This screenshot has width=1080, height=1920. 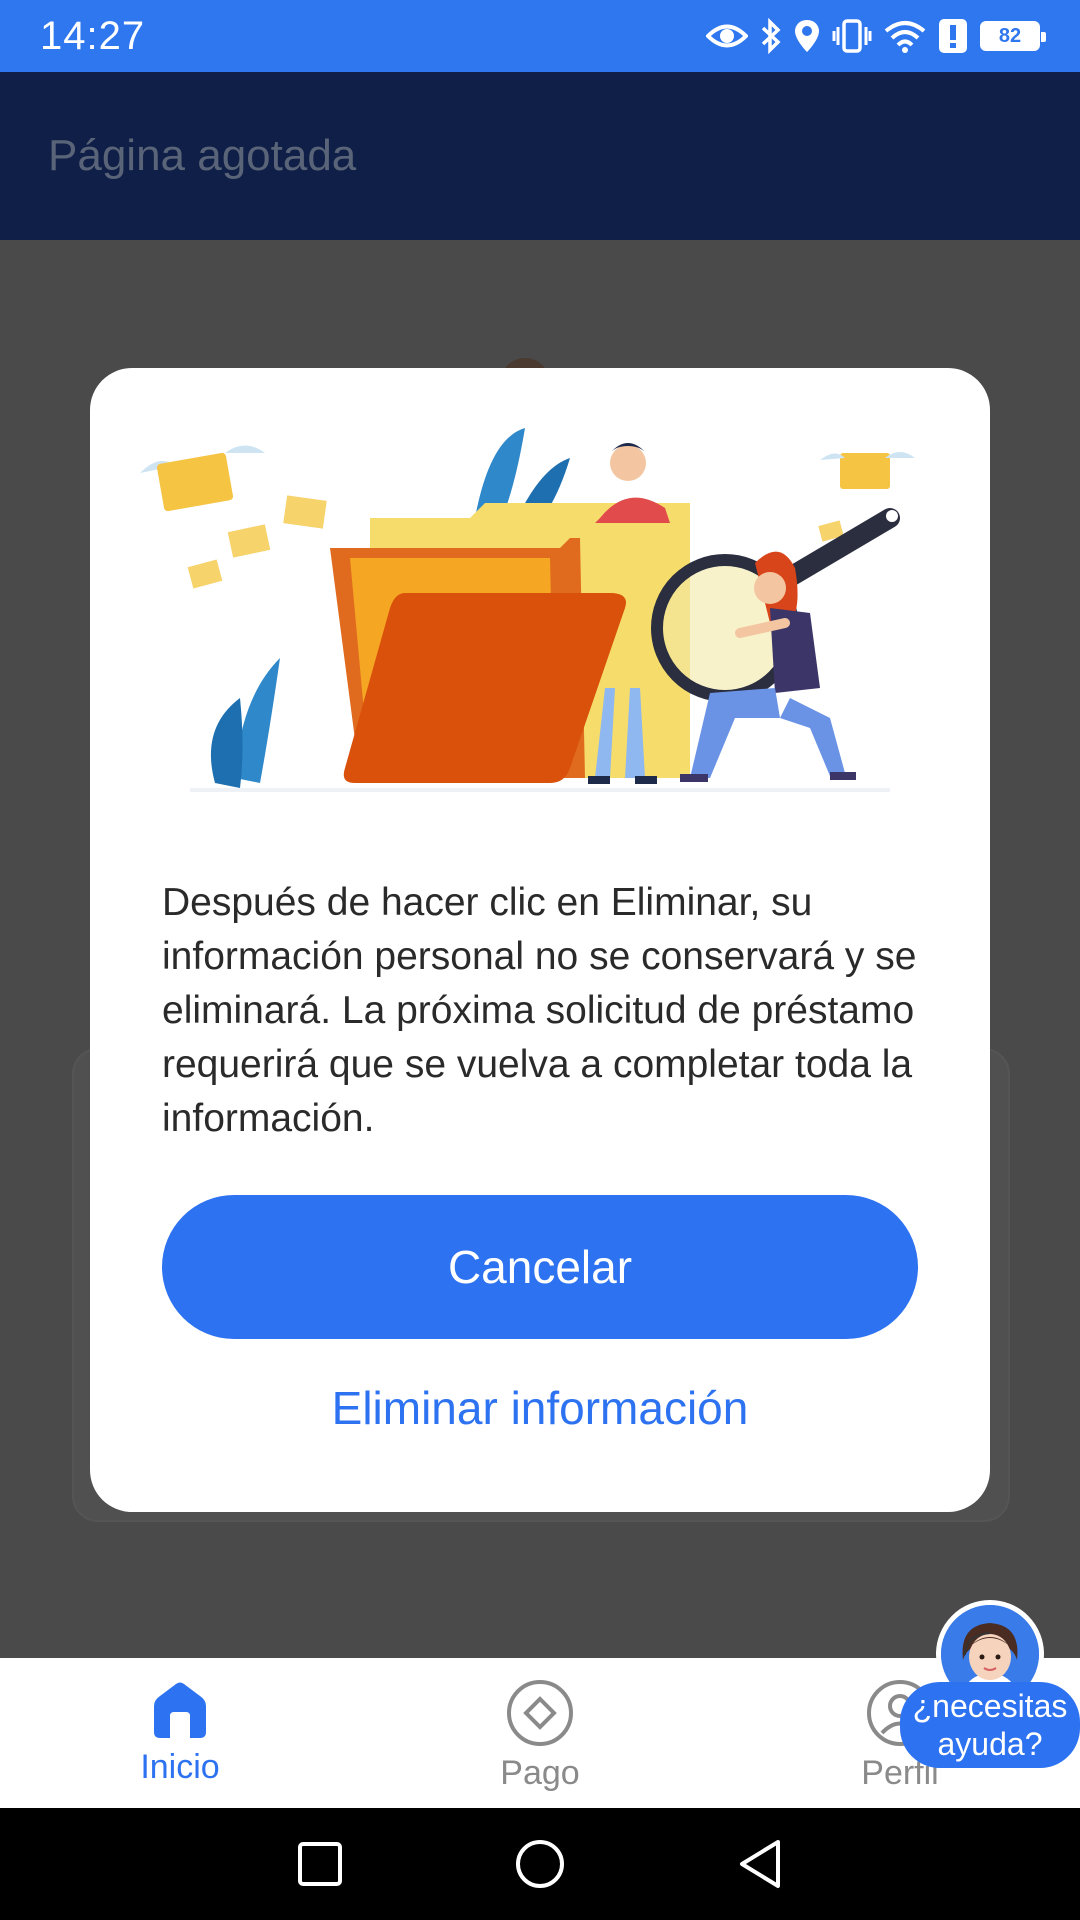 I want to click on home-icon, so click(x=180, y=1710).